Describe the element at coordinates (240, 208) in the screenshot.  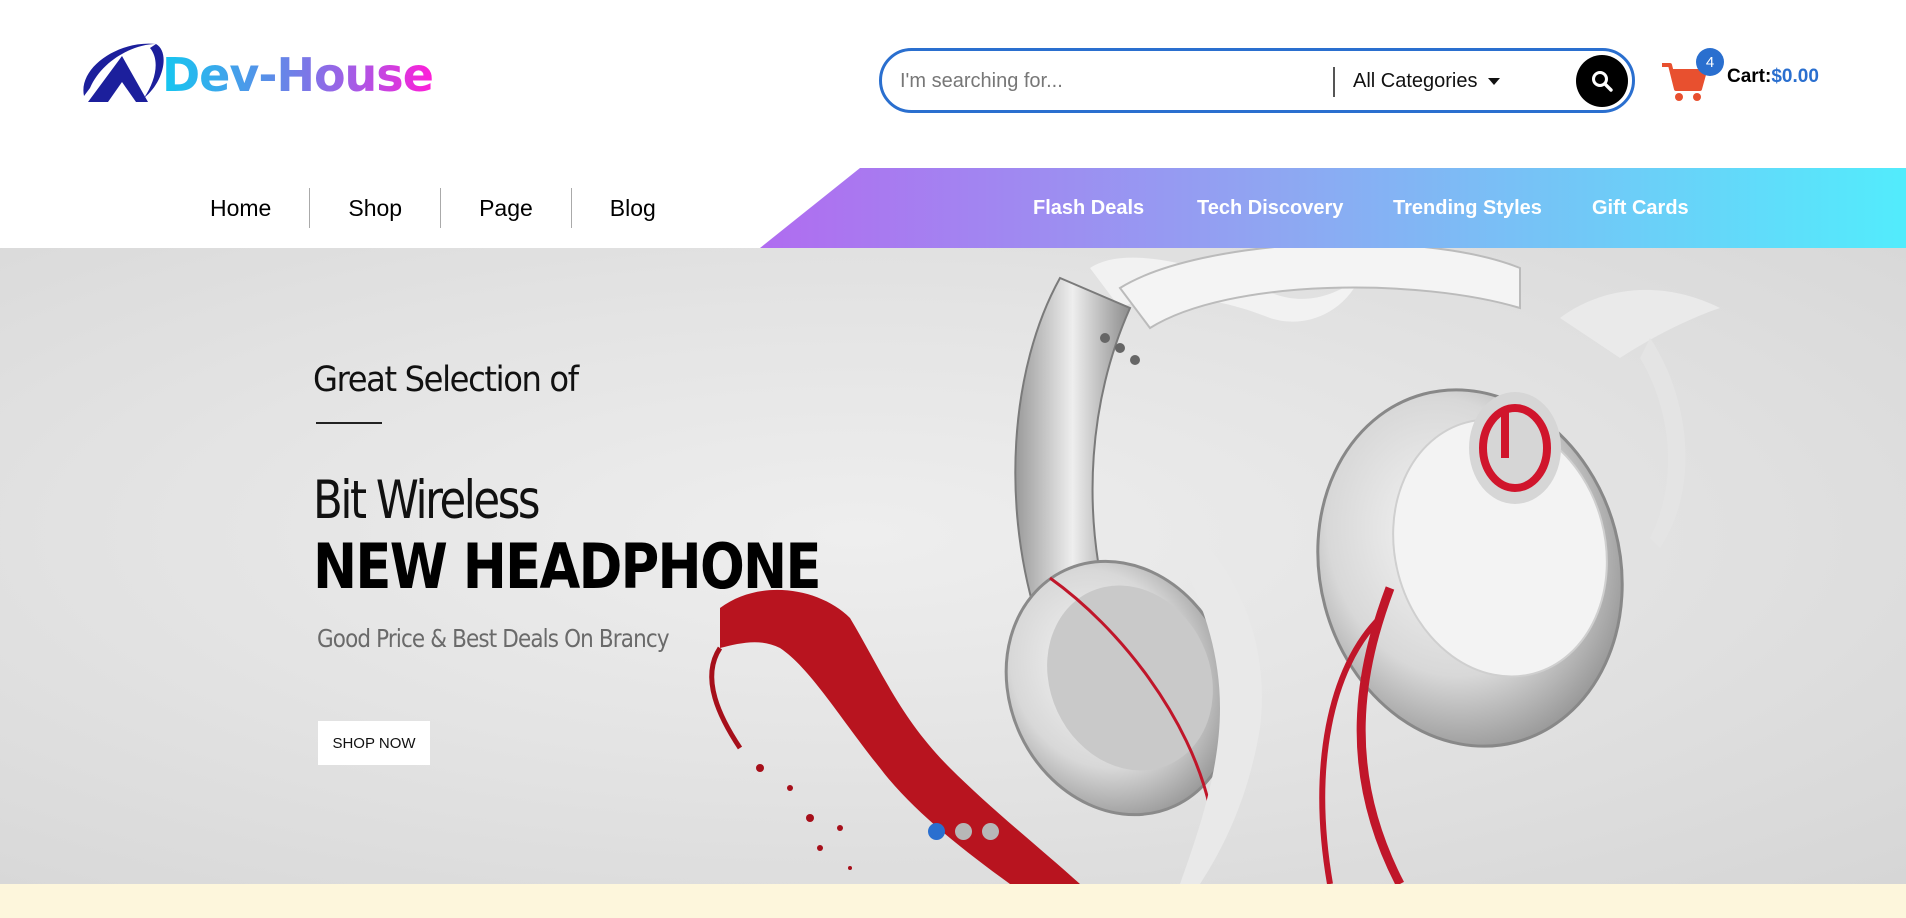
I see `nav-item-home: Home` at that location.